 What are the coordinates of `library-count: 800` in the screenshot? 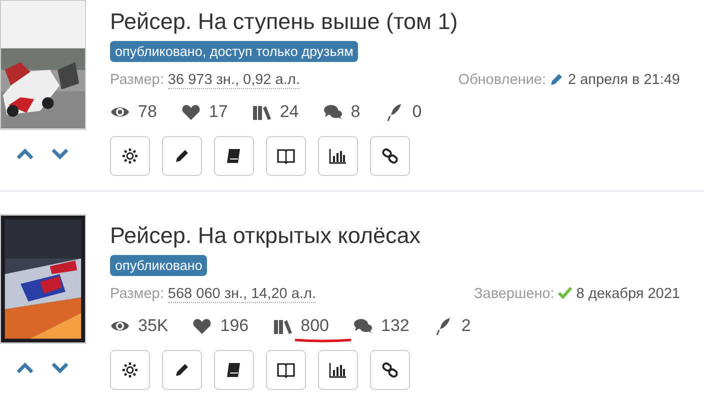 It's located at (314, 326).